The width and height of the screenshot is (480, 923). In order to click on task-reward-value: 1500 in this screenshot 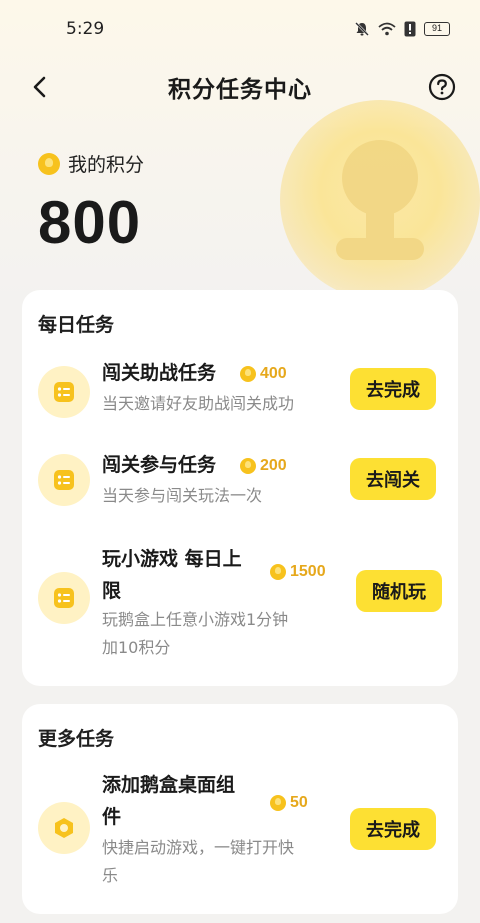, I will do `click(308, 571)`.